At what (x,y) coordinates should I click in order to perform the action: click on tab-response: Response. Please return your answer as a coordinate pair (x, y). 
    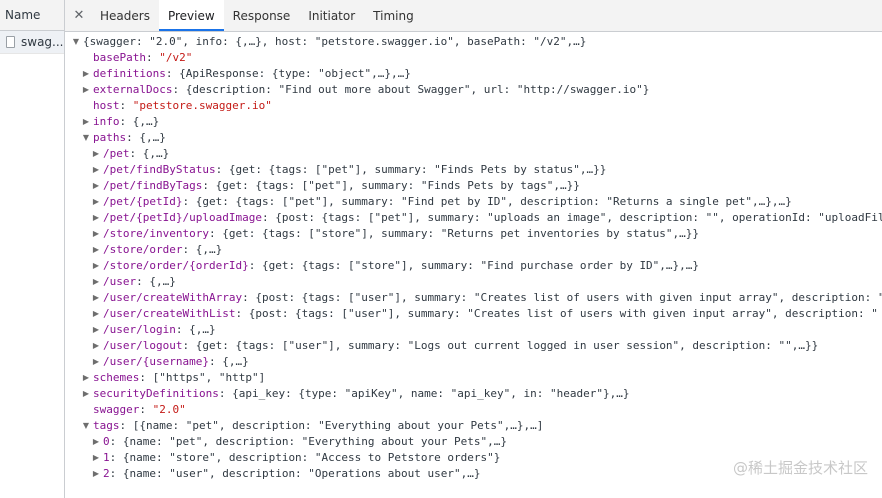
    Looking at the image, I should click on (262, 15).